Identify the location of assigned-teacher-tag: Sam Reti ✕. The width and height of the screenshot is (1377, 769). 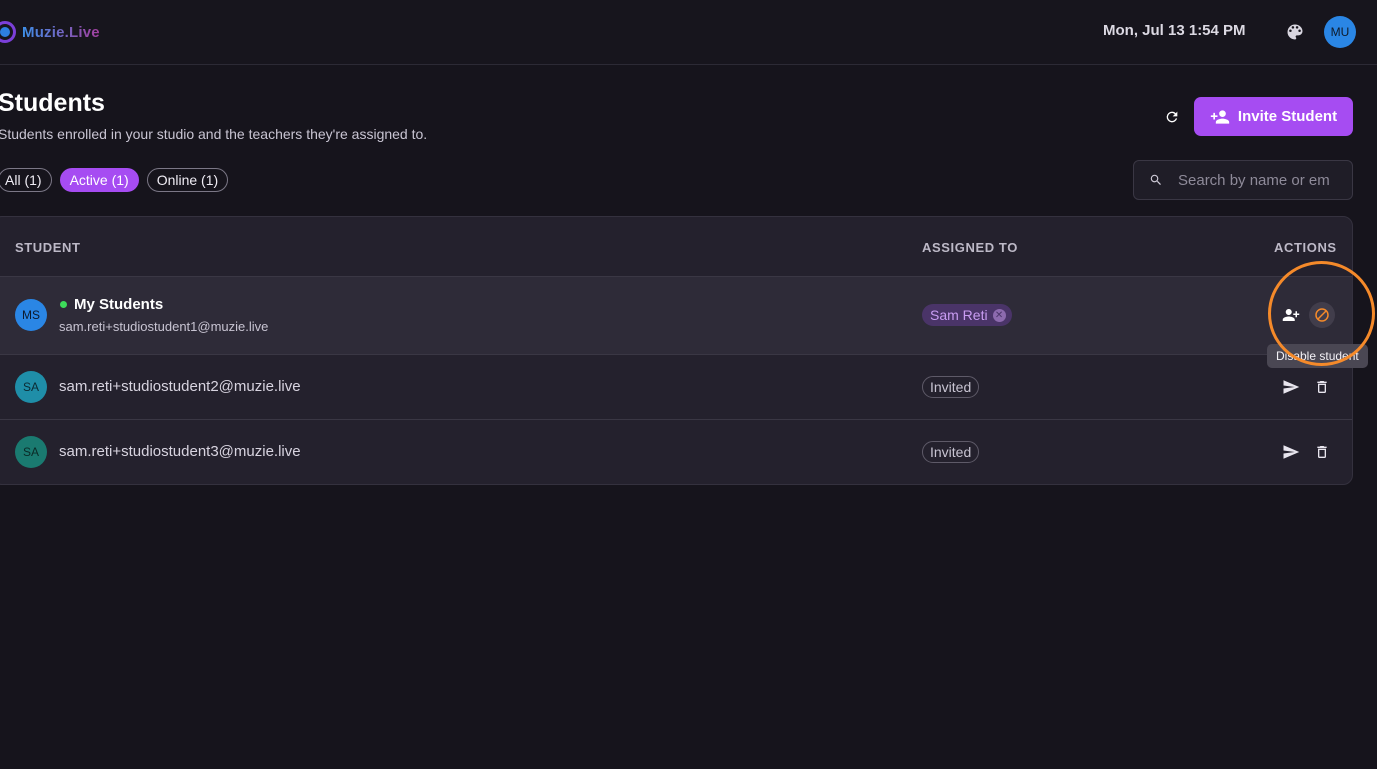
(967, 315).